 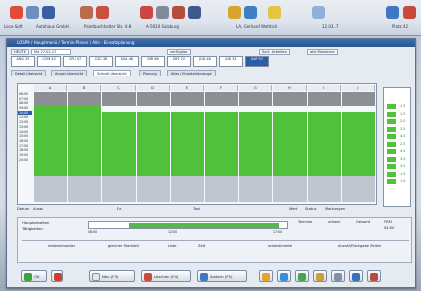 I want to click on day-box: ANG 25, so click(x=23, y=61).